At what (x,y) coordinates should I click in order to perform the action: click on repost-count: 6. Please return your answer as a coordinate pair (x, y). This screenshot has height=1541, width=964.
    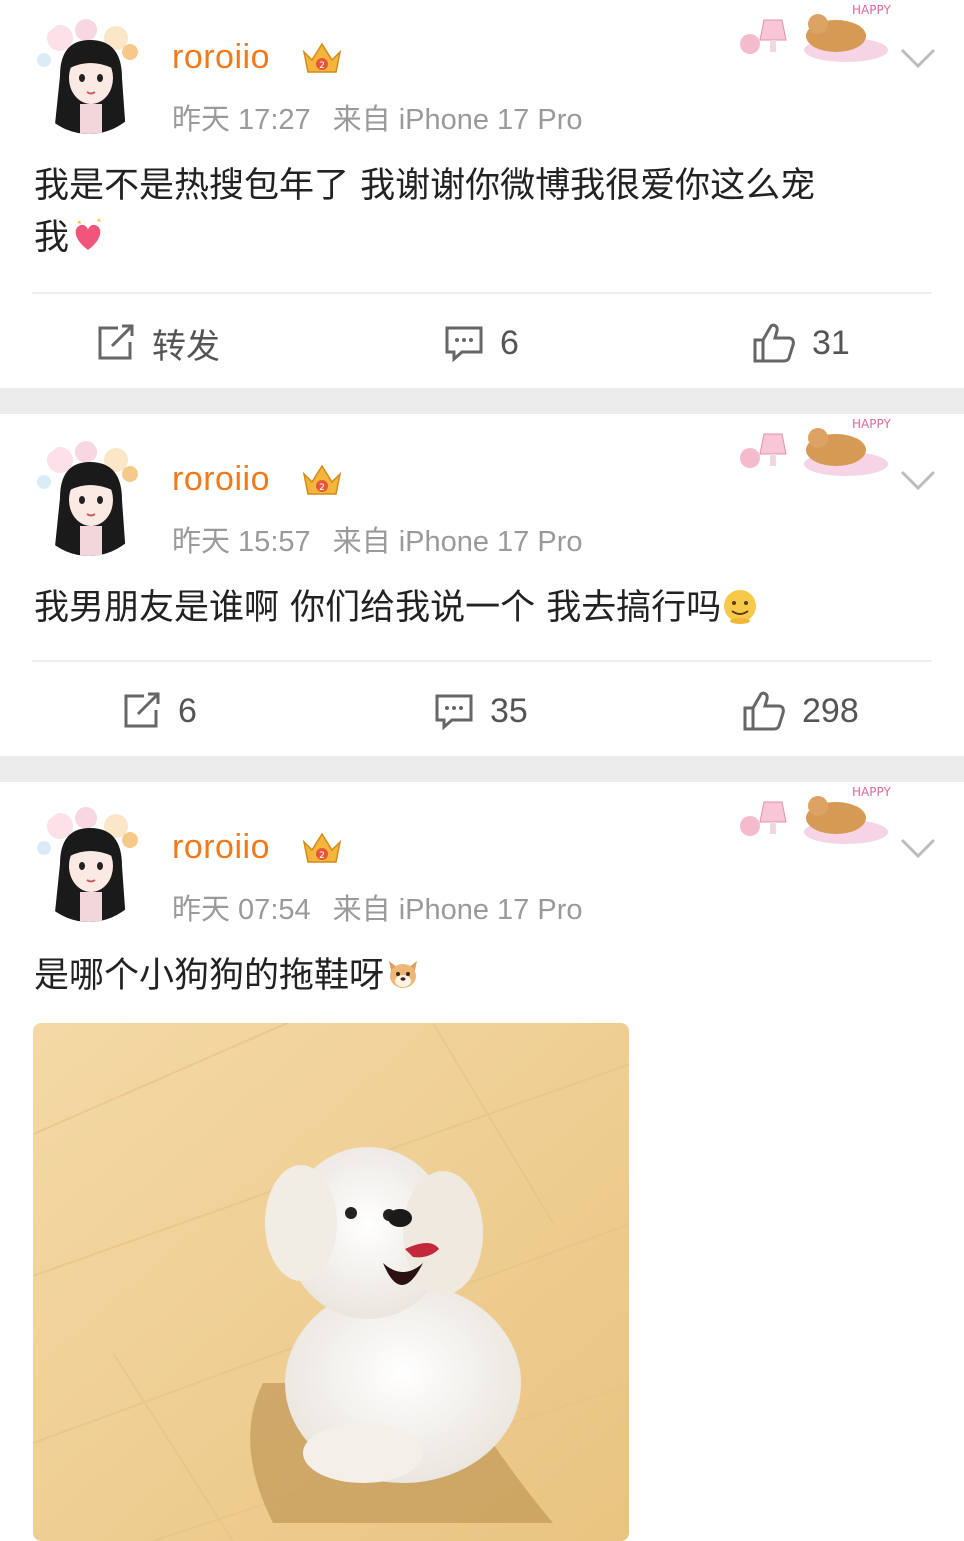
    Looking at the image, I should click on (187, 710).